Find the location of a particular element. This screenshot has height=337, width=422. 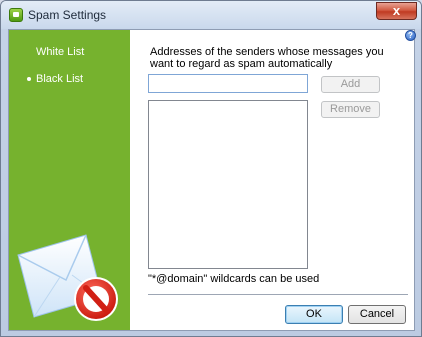

window-title: Spam Settings is located at coordinates (67, 15).